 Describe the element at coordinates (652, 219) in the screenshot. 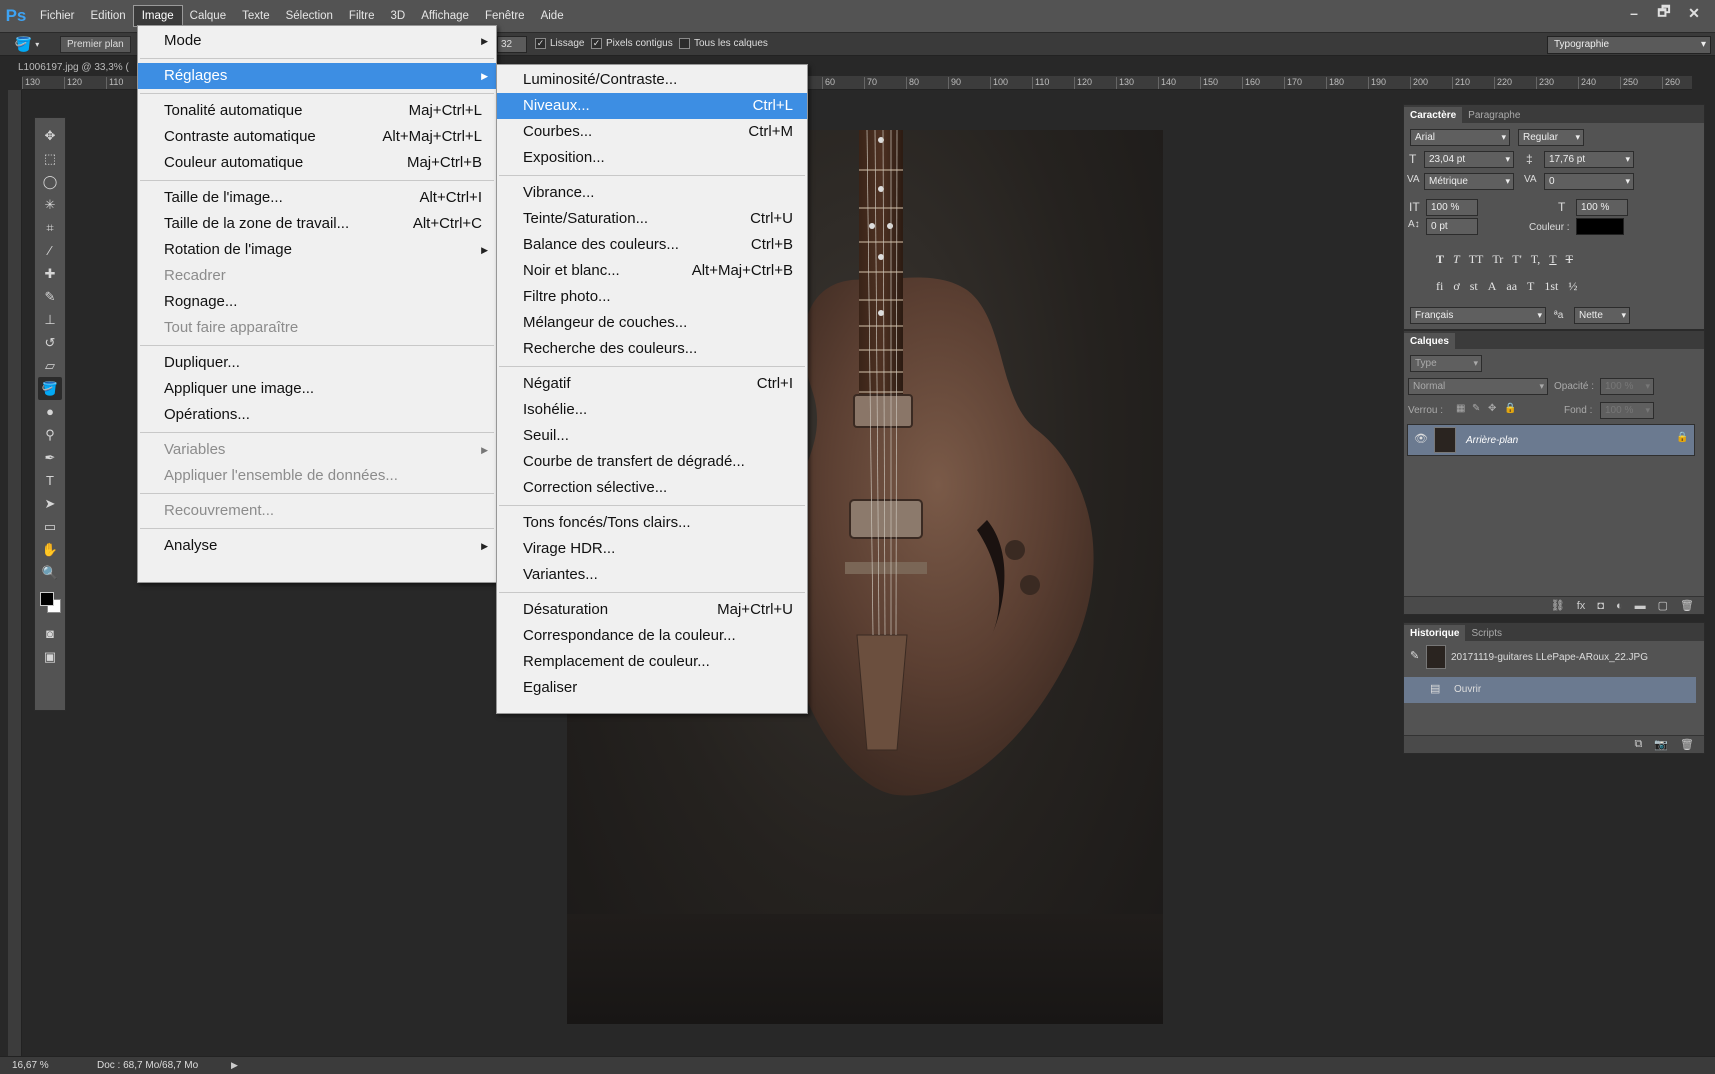

I see `reglages-menu-item: Teinte/Saturation... Ctrl+U` at that location.